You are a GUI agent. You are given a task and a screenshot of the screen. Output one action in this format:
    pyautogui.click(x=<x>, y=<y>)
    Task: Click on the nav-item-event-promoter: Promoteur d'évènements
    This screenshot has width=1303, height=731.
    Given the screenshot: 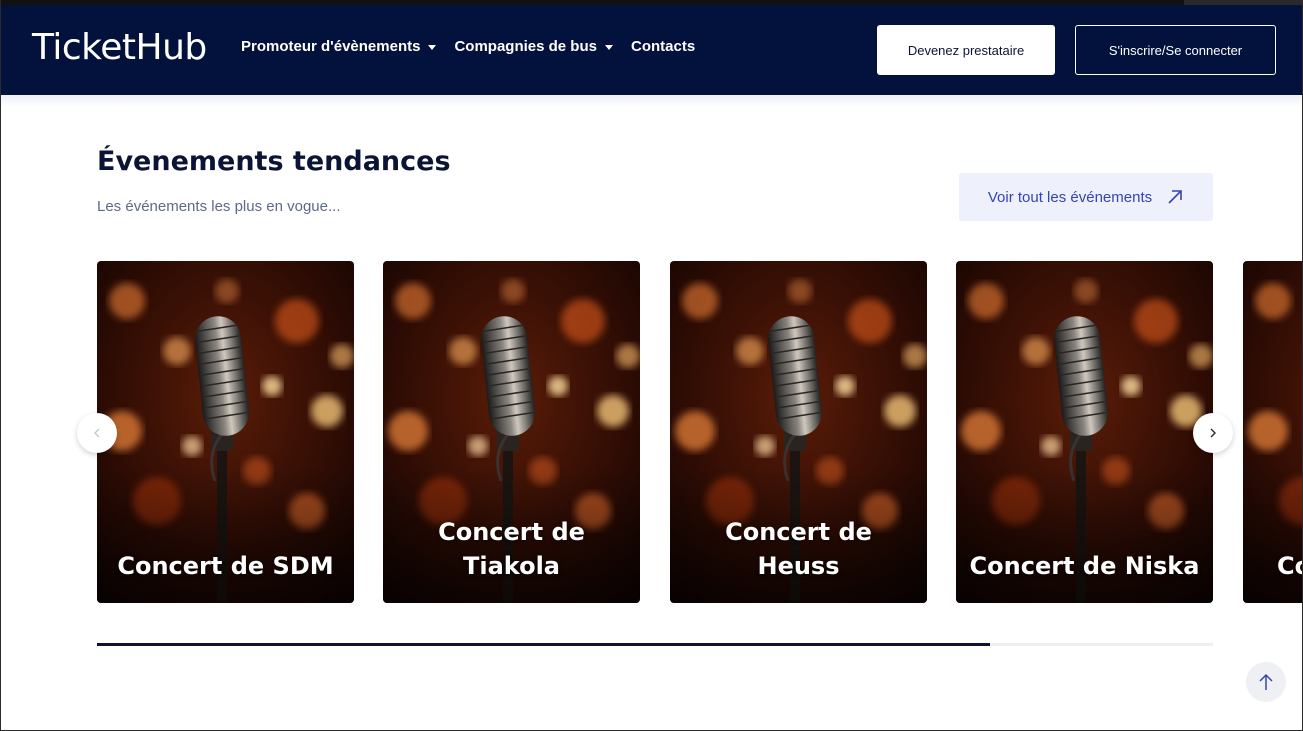 What is the action you would take?
    pyautogui.click(x=339, y=46)
    